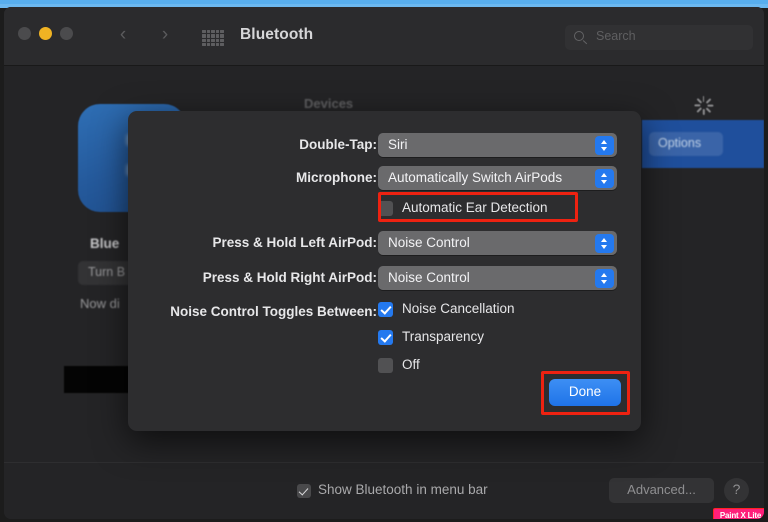 This screenshot has width=768, height=522. What do you see at coordinates (398, 144) in the screenshot?
I see `double-tap-value: Siri` at bounding box center [398, 144].